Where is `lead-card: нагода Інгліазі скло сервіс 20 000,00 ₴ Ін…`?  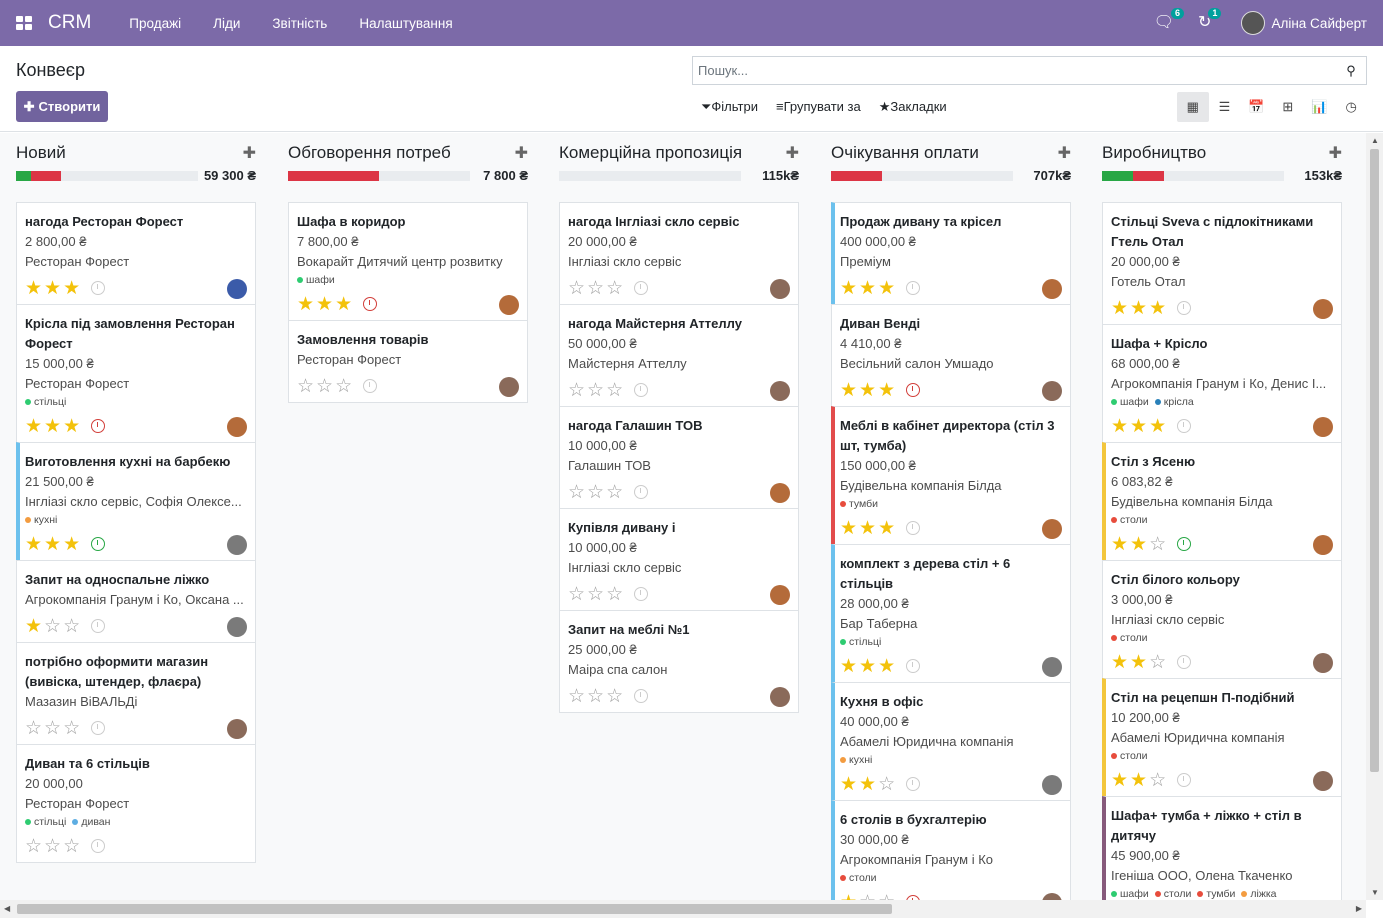 lead-card: нагода Інгліазі скло сервіс 20 000,00 ₴ Ін… is located at coordinates (679, 253).